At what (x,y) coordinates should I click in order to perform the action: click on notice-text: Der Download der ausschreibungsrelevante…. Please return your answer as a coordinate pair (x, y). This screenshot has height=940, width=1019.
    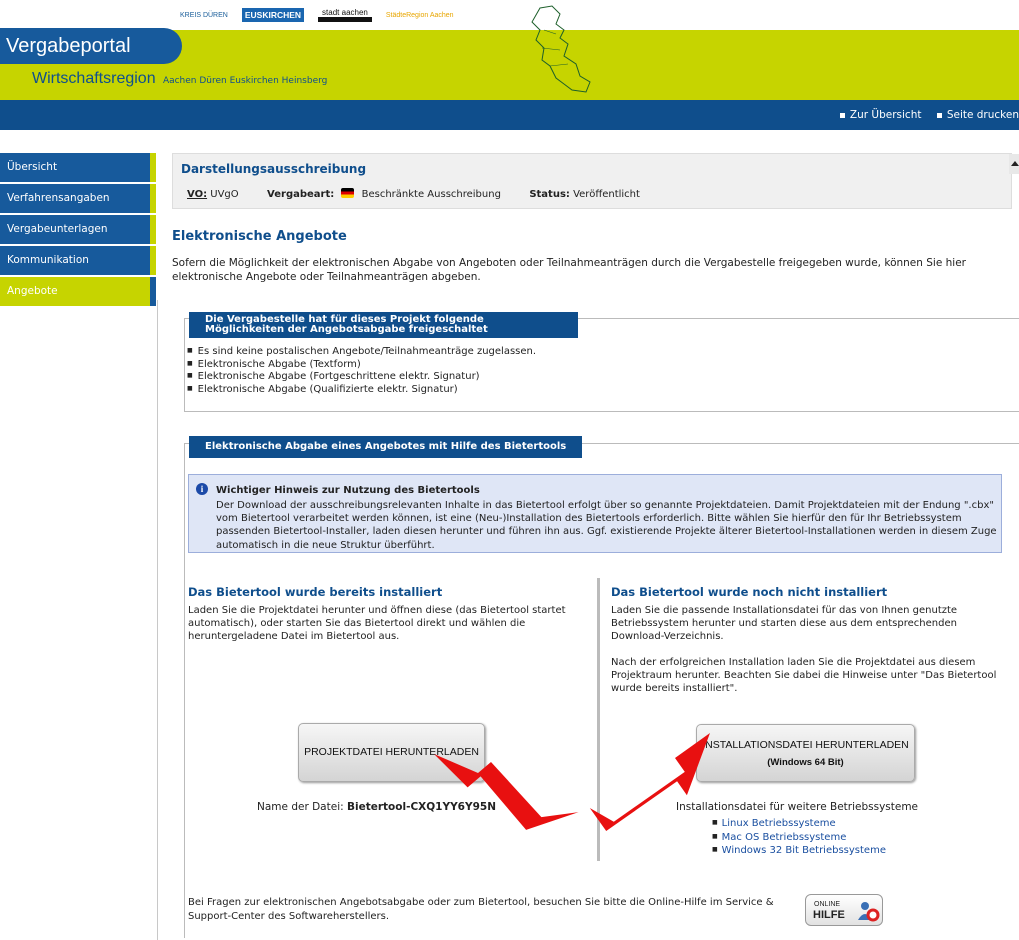
    Looking at the image, I should click on (606, 525).